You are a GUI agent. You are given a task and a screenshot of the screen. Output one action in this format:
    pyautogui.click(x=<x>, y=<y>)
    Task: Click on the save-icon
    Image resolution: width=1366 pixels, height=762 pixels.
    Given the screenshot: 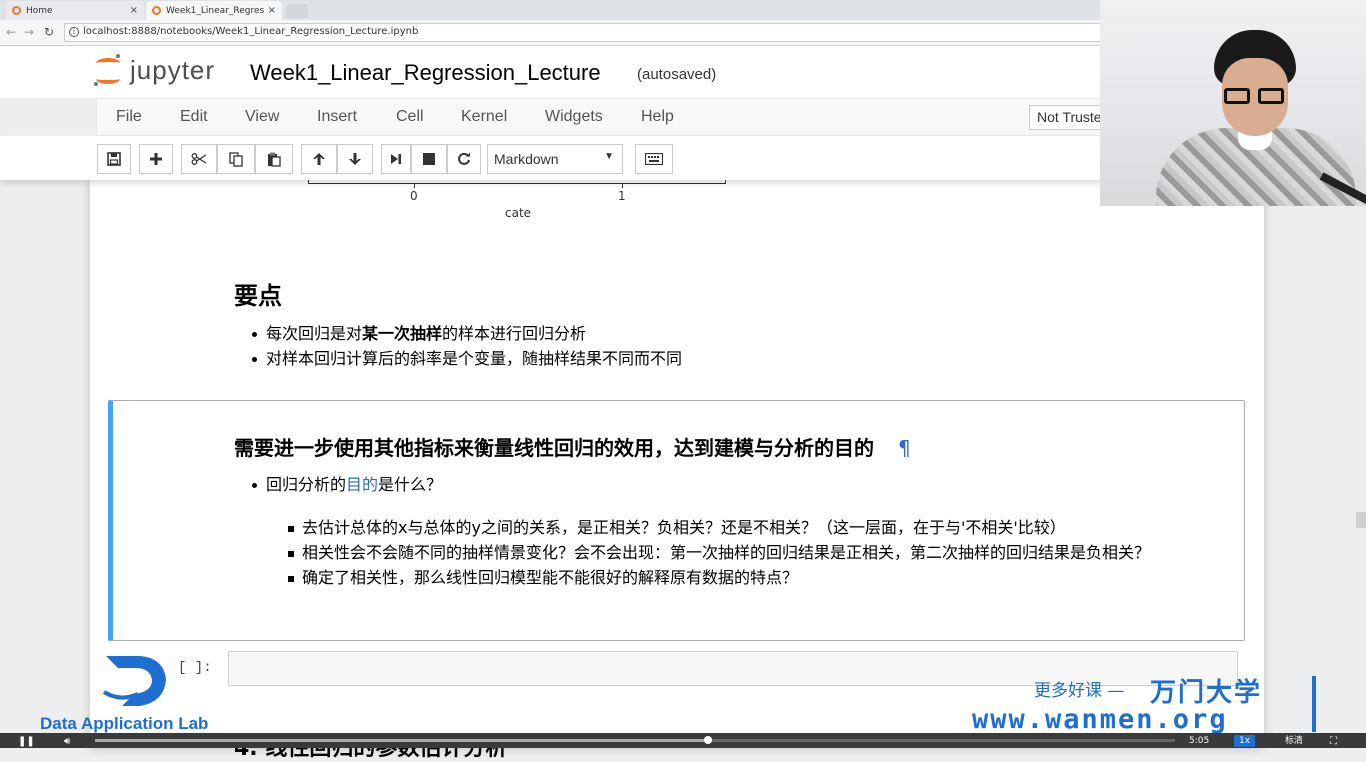 What is the action you would take?
    pyautogui.click(x=114, y=159)
    